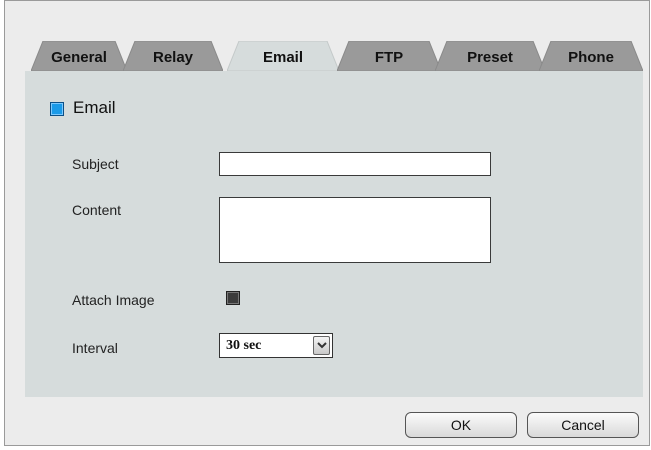 The height and width of the screenshot is (450, 651). Describe the element at coordinates (321, 345) in the screenshot. I see `chevron-down-icon` at that location.